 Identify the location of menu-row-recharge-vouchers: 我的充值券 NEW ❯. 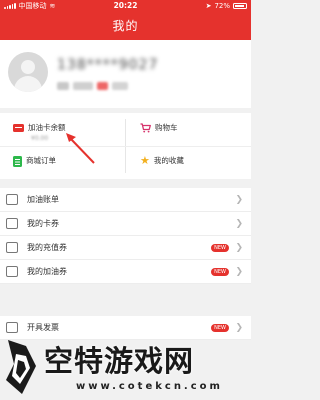
(125, 248).